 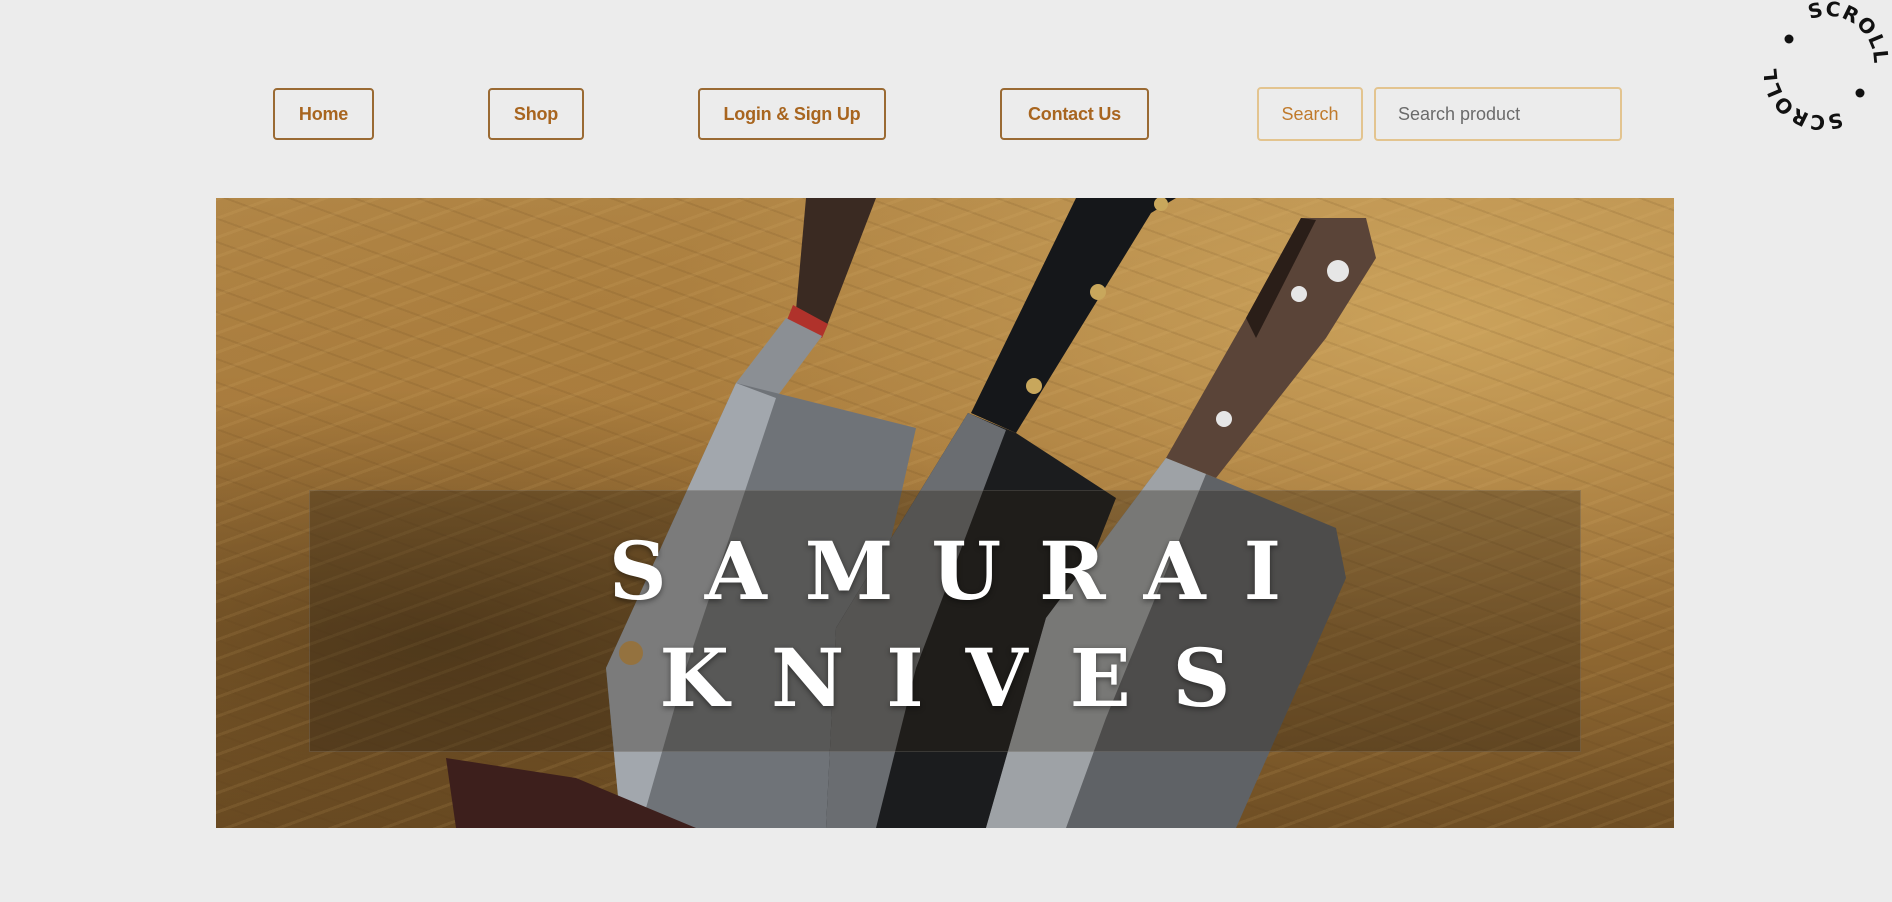 I want to click on scroll-badge: SCROLL SCROLL, so click(x=1816, y=77).